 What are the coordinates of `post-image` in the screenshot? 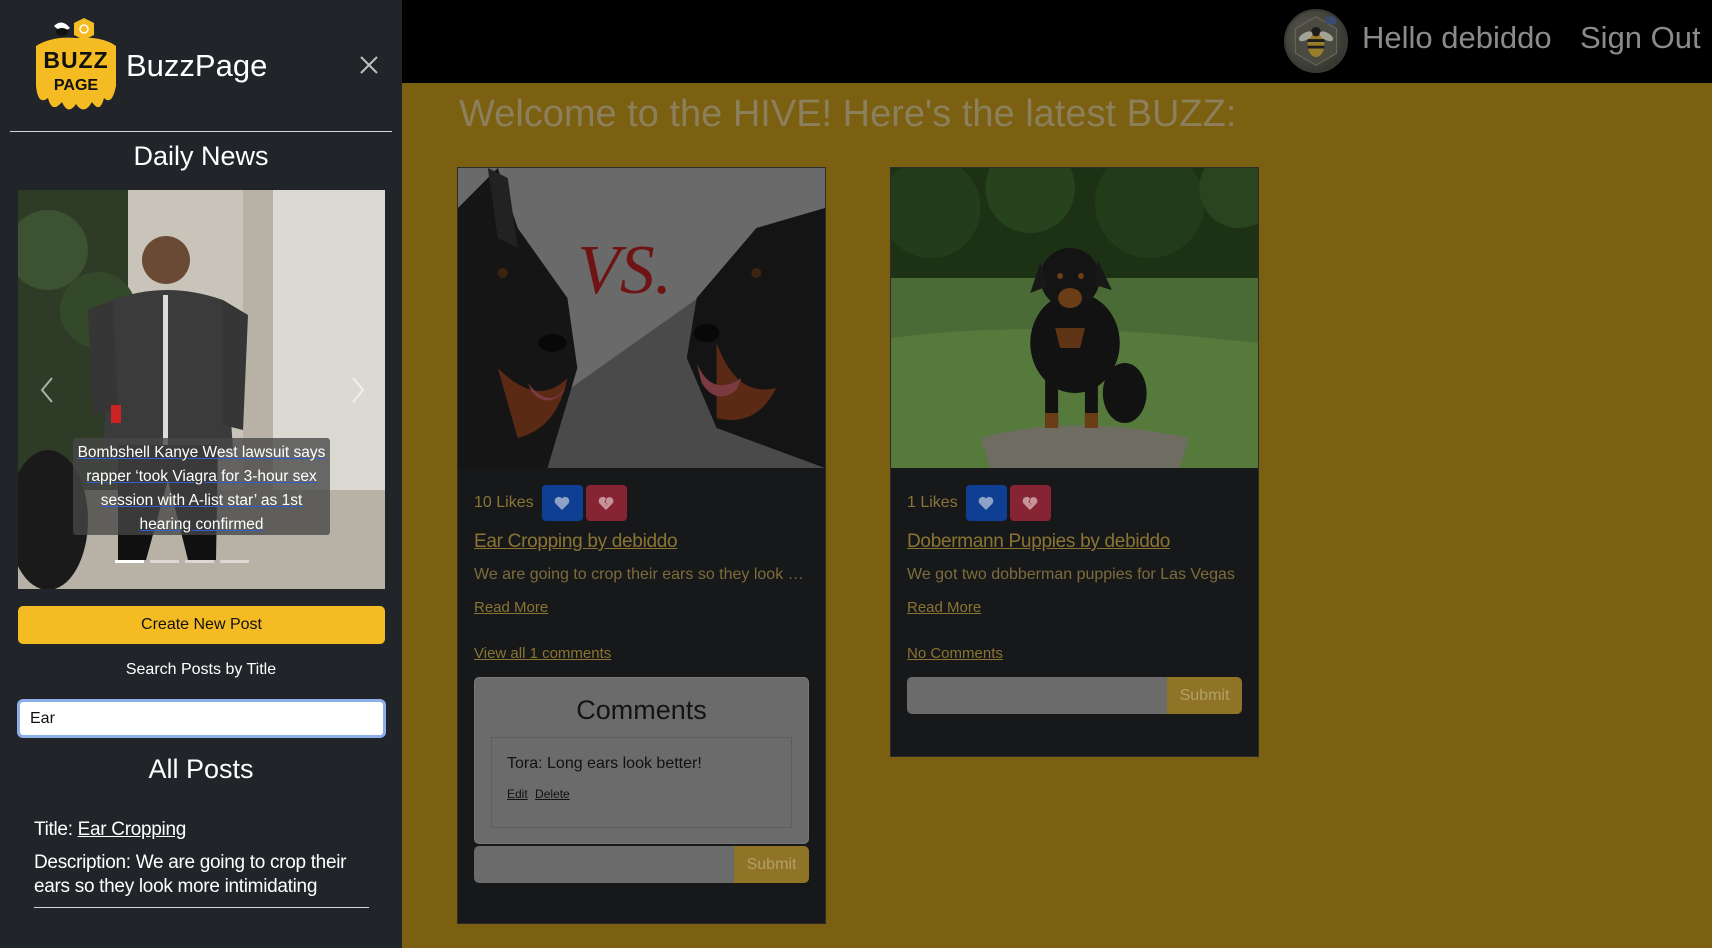 It's located at (1074, 318).